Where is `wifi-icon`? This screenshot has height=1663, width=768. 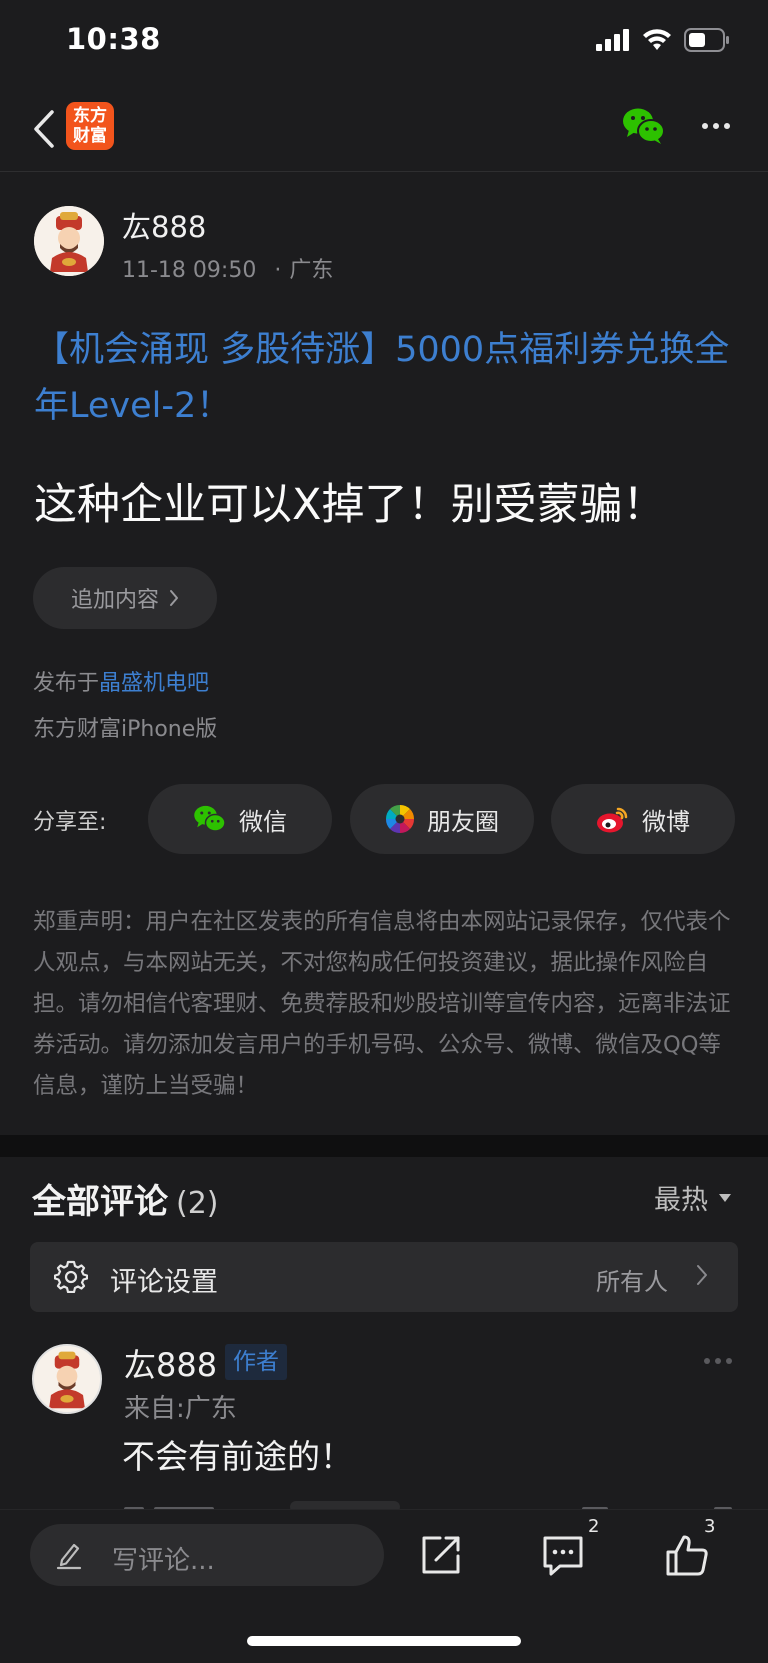 wifi-icon is located at coordinates (657, 39).